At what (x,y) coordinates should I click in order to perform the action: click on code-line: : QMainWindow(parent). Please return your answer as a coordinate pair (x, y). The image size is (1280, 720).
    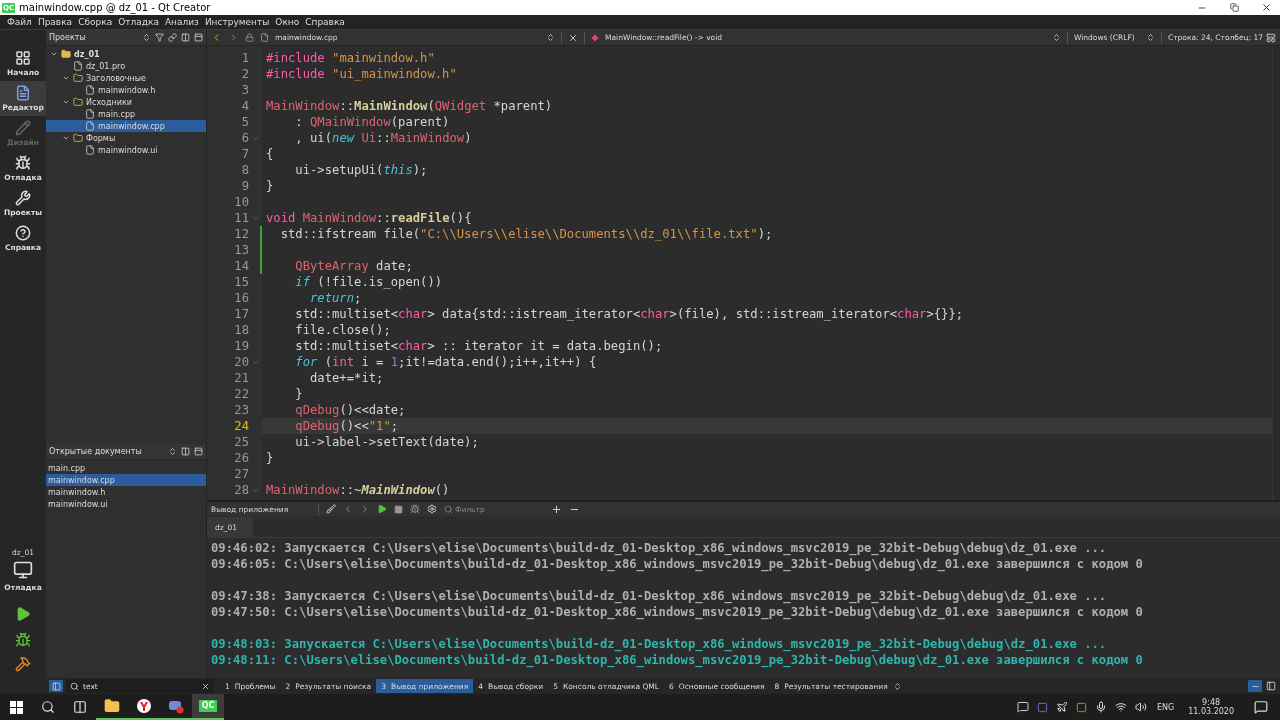
    Looking at the image, I should click on (372, 122).